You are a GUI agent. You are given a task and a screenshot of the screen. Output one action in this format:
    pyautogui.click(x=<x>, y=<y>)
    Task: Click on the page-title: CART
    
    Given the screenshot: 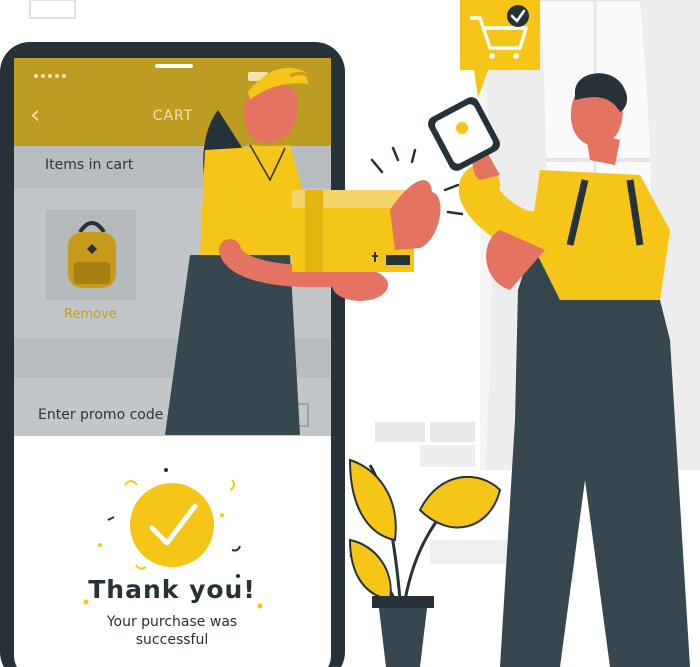 What is the action you would take?
    pyautogui.click(x=173, y=116)
    